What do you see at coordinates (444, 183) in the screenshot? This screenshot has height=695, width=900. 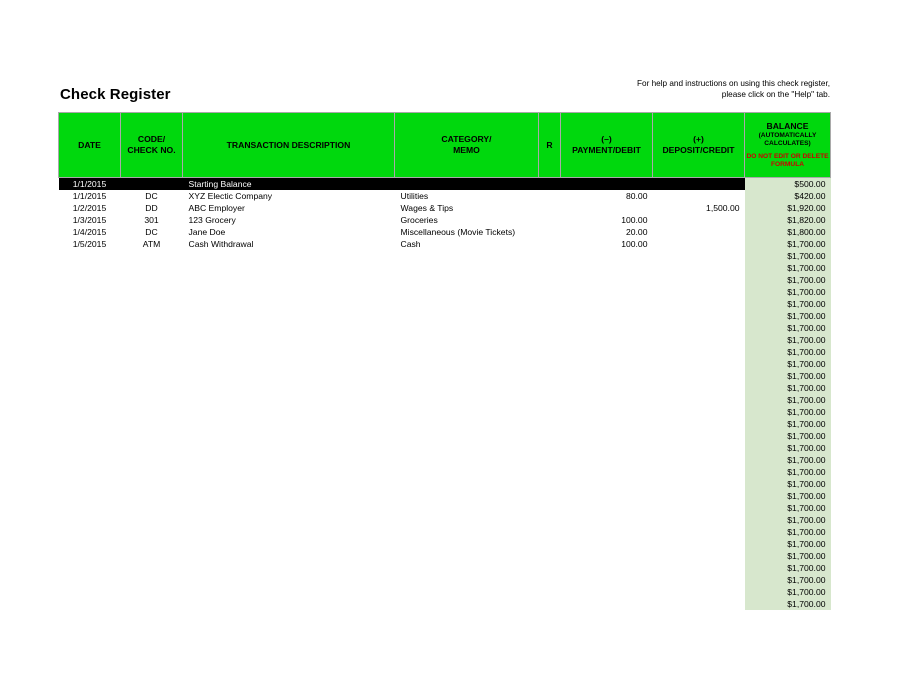 I see `table-row: 1/1/2015 Starting Balance $500.00` at bounding box center [444, 183].